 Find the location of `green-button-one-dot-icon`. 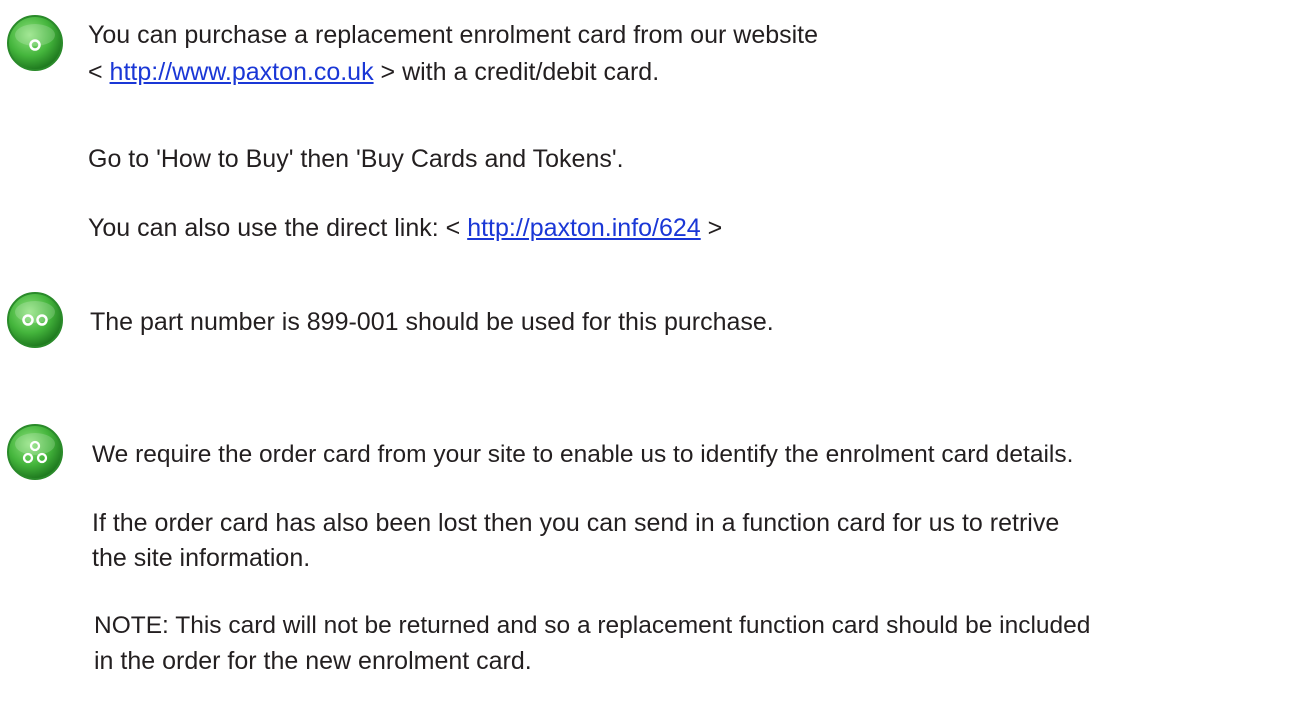

green-button-one-dot-icon is located at coordinates (35, 43).